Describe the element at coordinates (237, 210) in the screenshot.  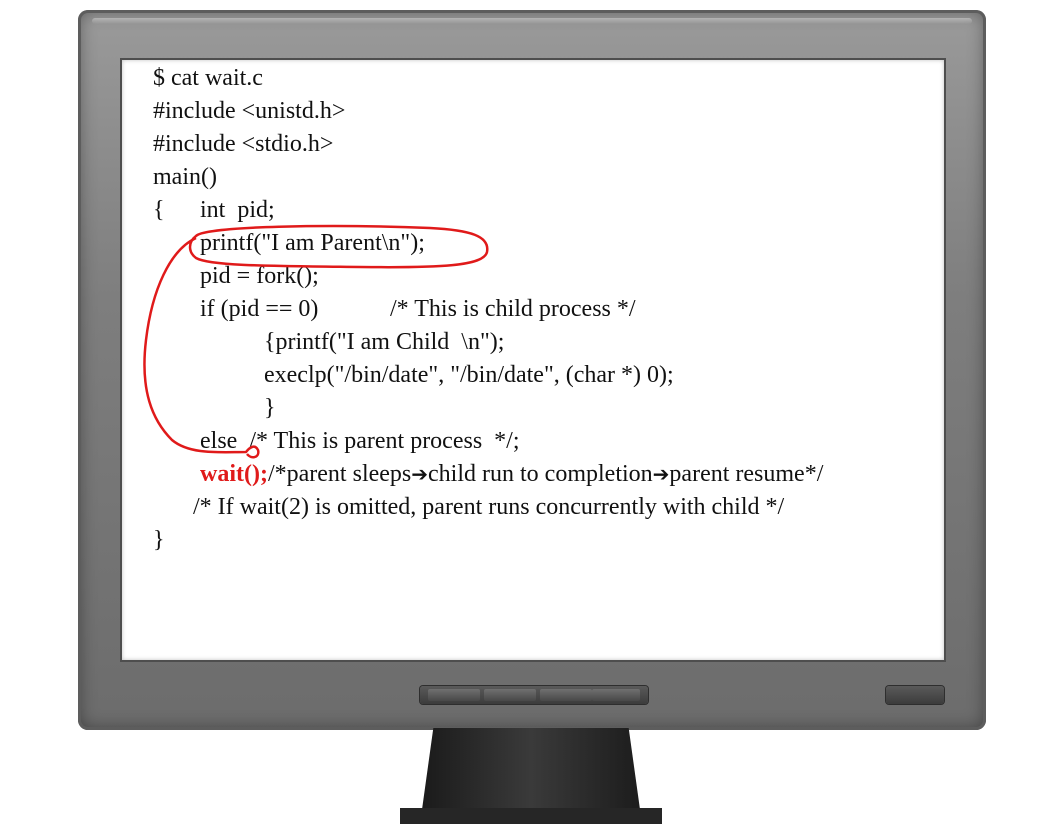
I see `code-line: int pid;` at that location.